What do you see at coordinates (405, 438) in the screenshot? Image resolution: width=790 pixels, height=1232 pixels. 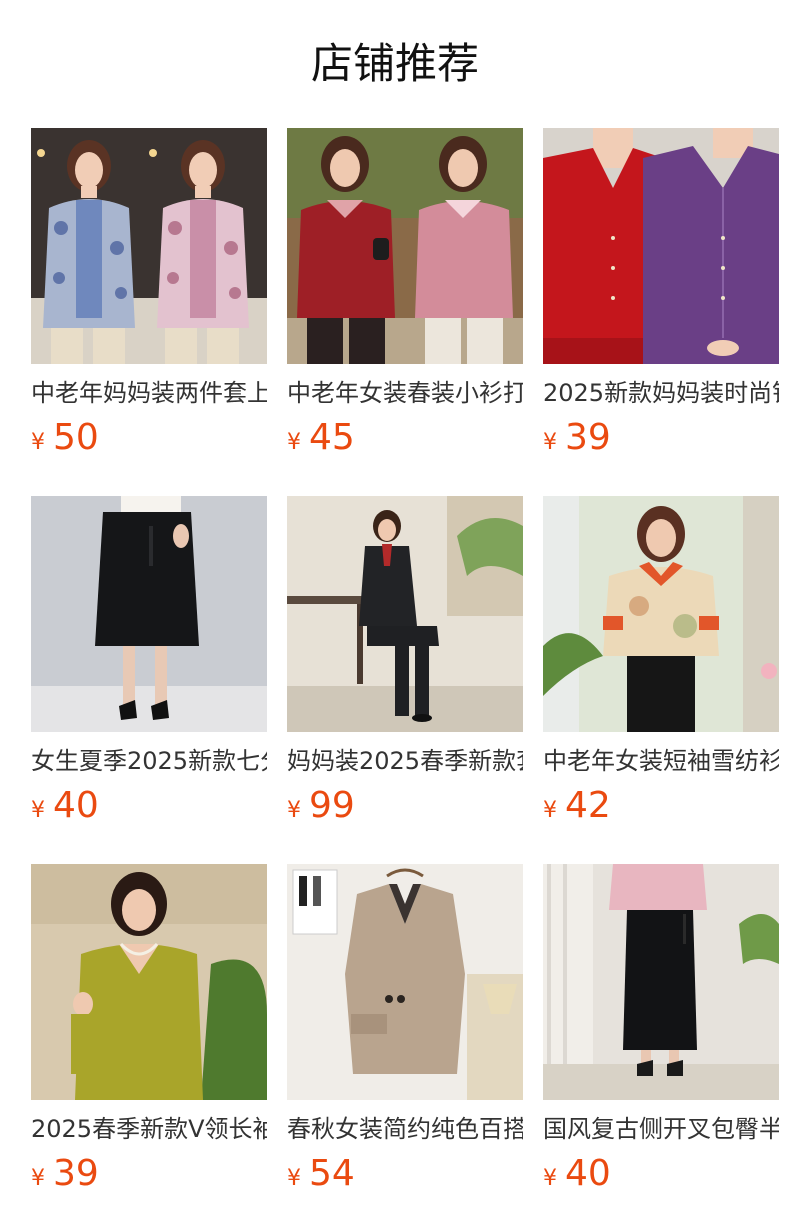 I see `product-price: ¥45` at bounding box center [405, 438].